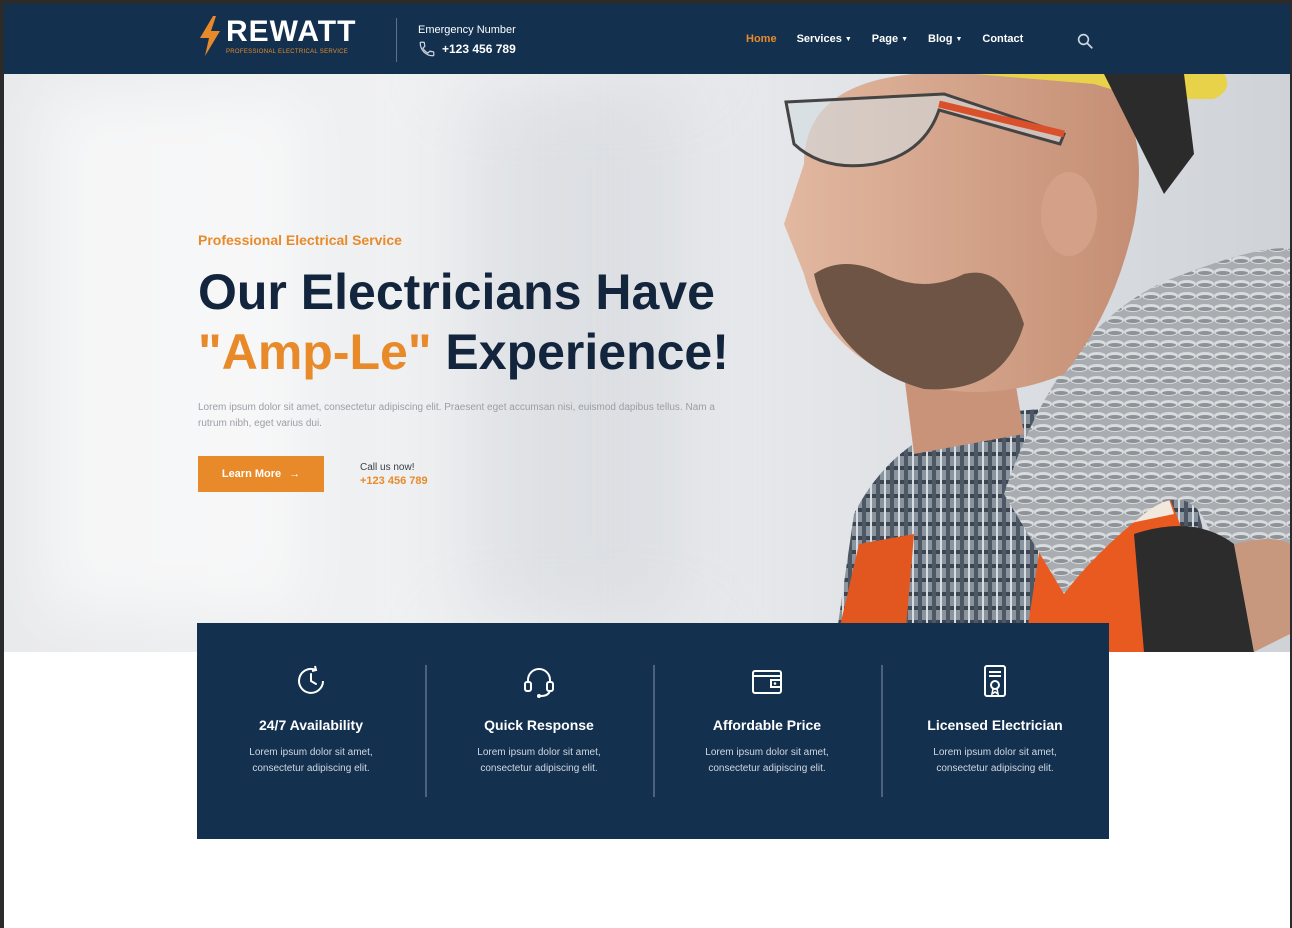 Image resolution: width=1292 pixels, height=928 pixels. What do you see at coordinates (310, 725) in the screenshot?
I see `feature-title: 24/7 Availability` at bounding box center [310, 725].